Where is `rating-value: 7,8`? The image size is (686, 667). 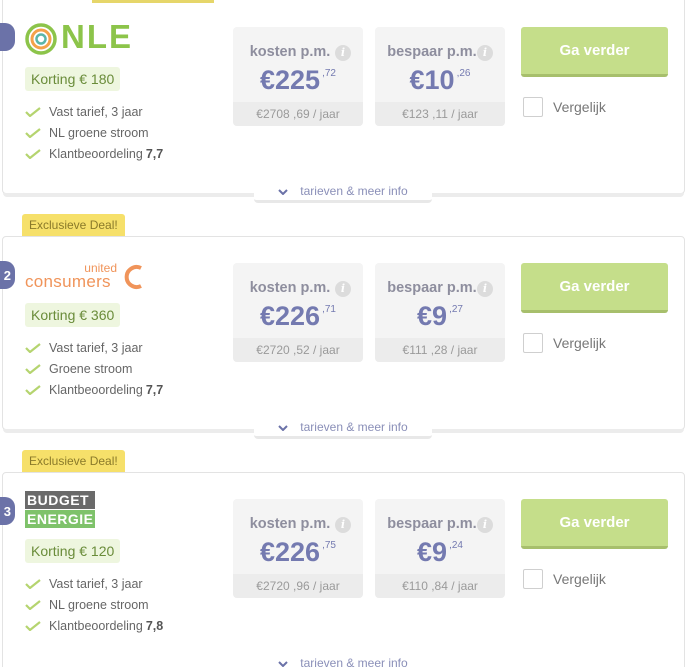 rating-value: 7,8 is located at coordinates (154, 625).